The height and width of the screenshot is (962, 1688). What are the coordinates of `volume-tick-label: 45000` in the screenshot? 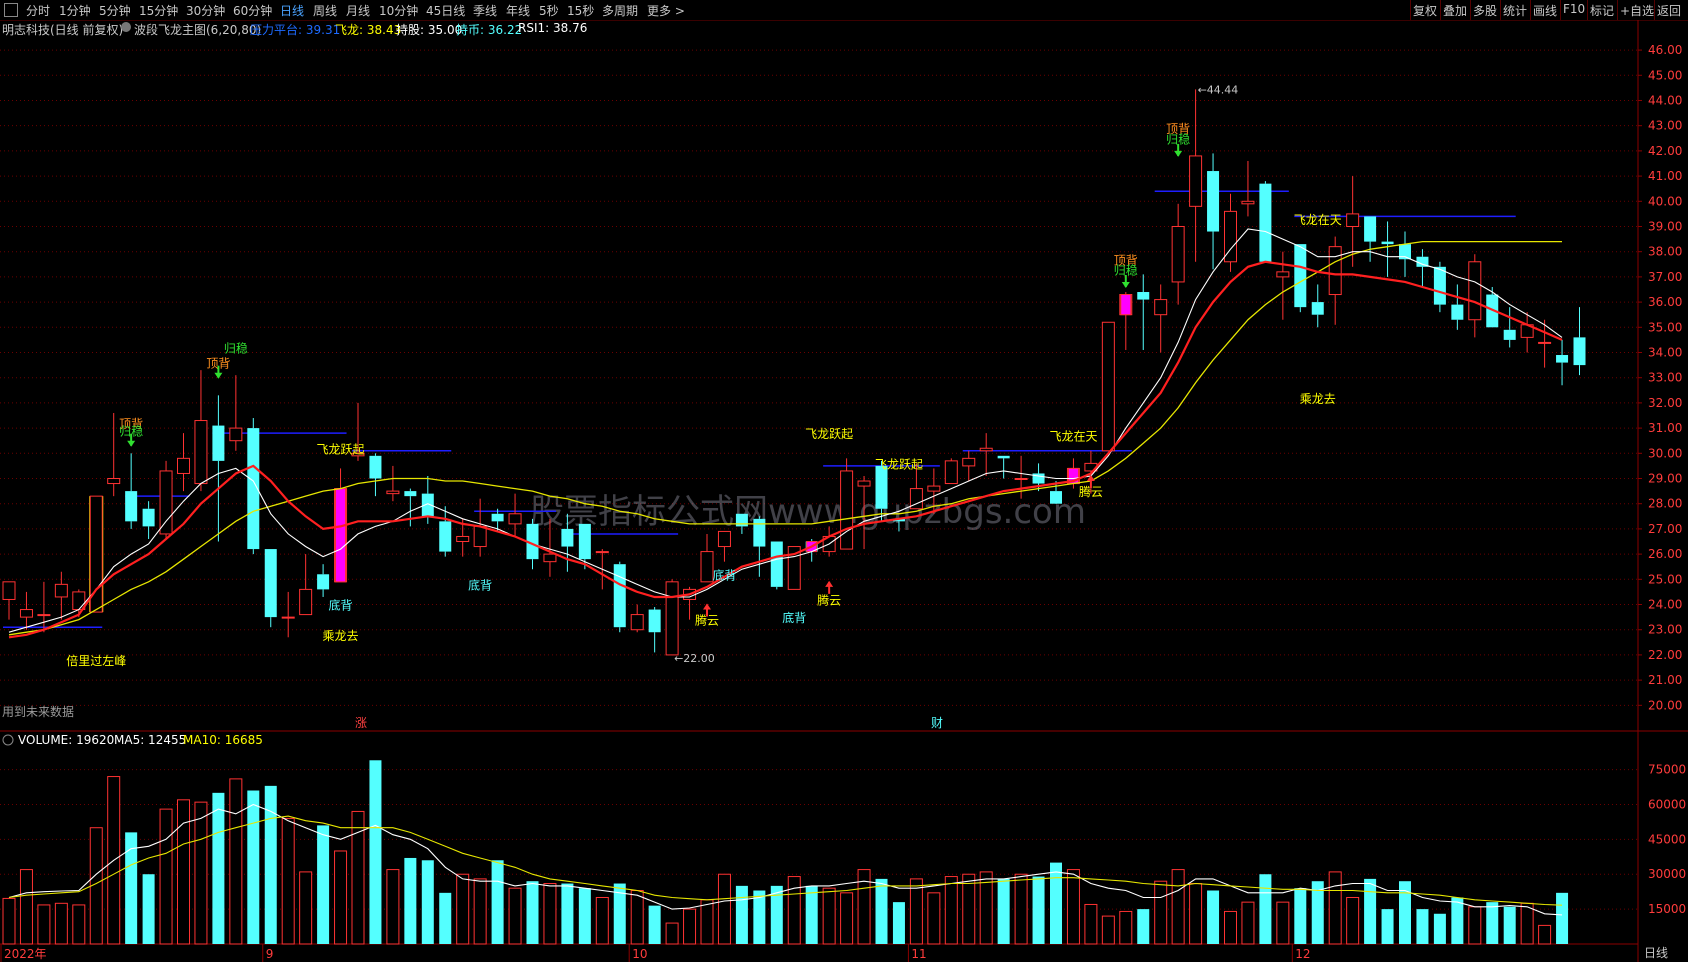 It's located at (1667, 839).